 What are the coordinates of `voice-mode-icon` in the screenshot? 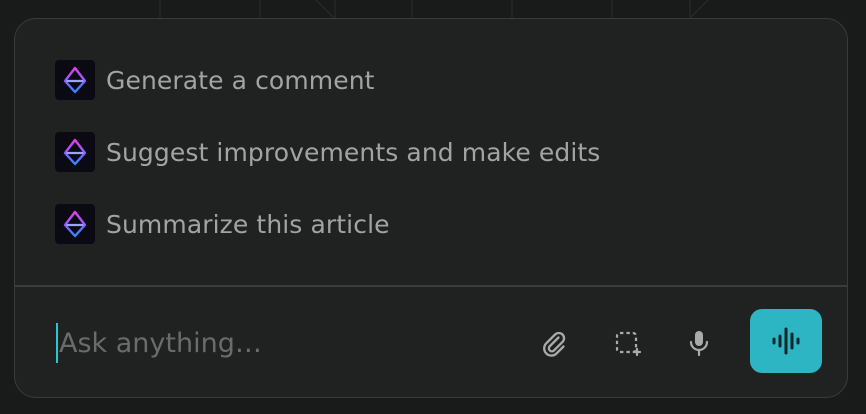 It's located at (786, 341).